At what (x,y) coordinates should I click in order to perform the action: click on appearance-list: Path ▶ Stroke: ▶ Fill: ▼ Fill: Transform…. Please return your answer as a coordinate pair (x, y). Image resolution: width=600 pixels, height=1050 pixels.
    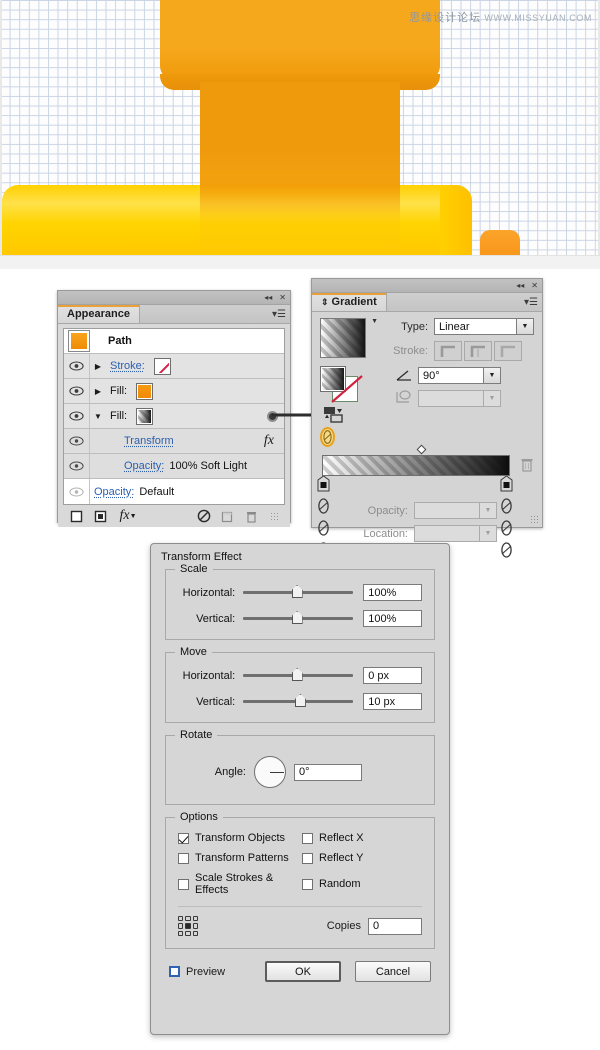
    Looking at the image, I should click on (174, 416).